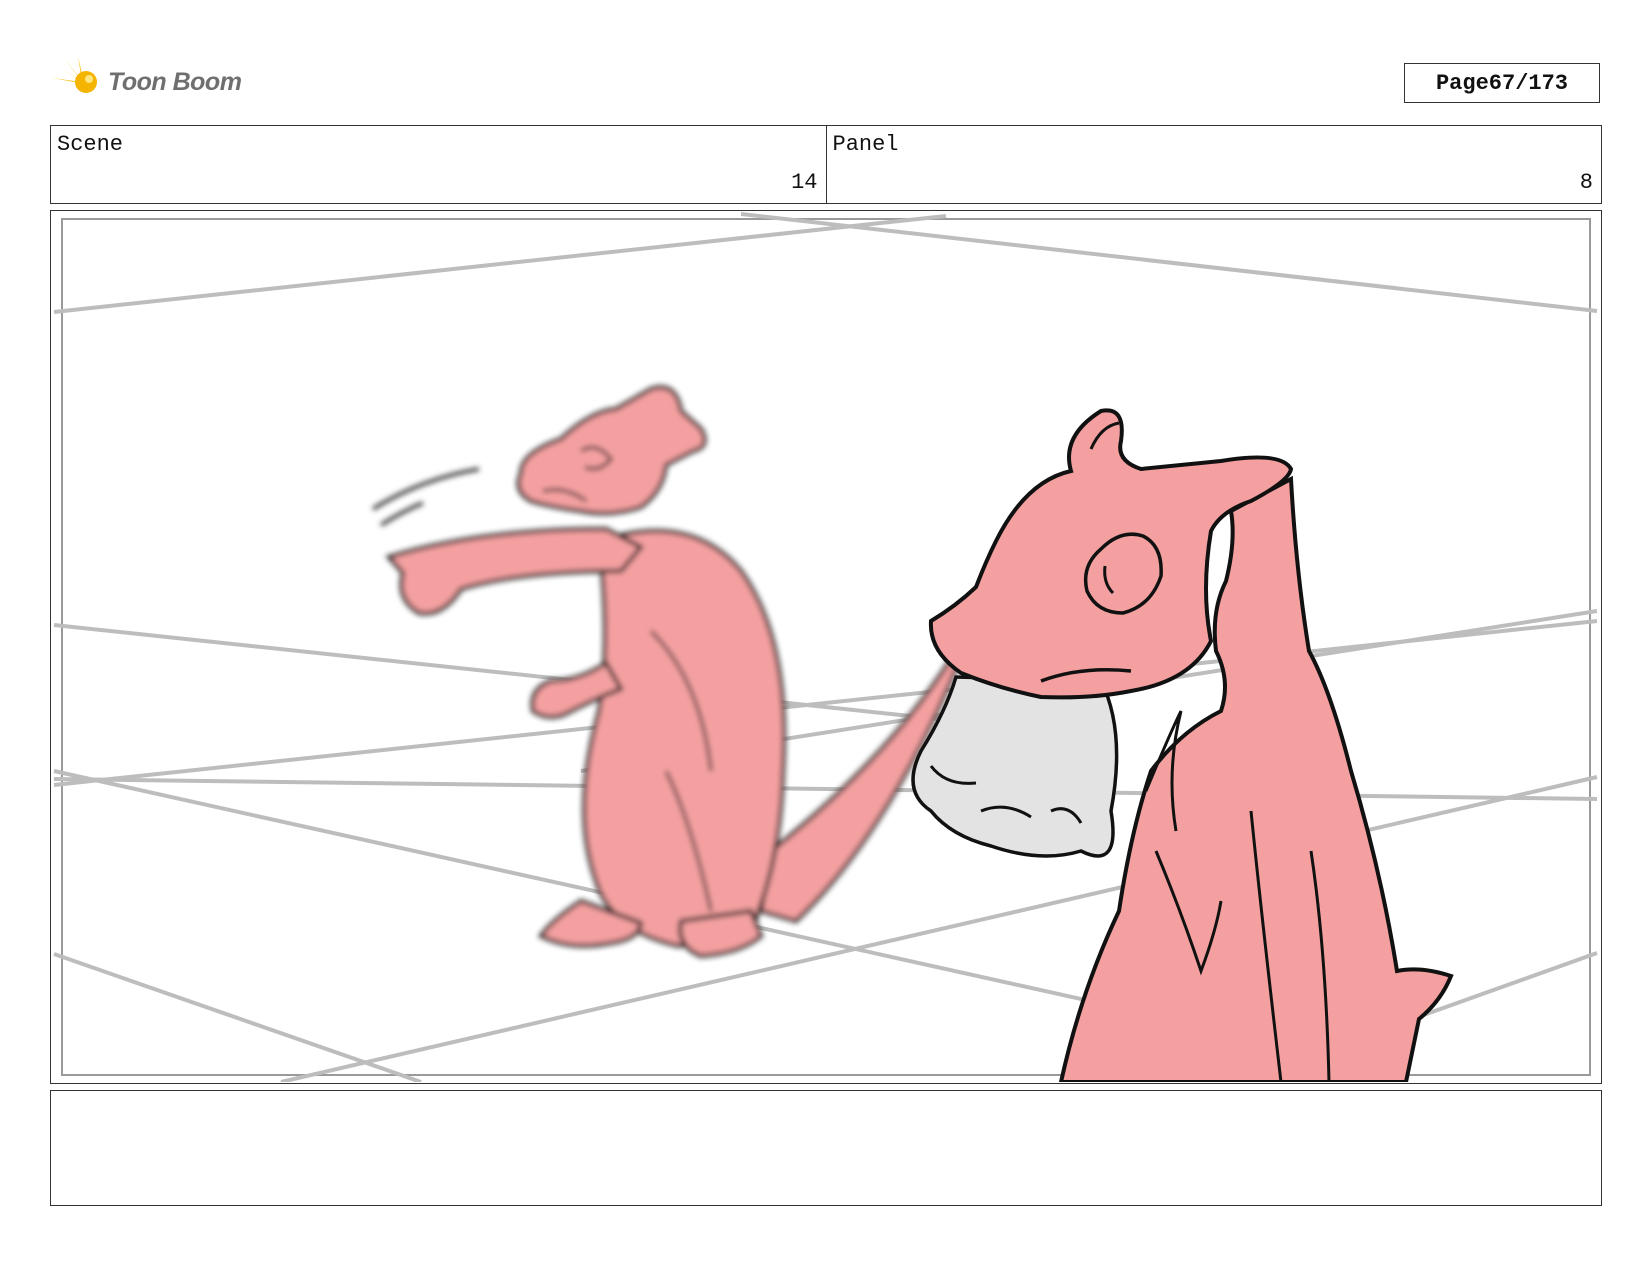  I want to click on panel-cell: Panel 8, so click(1213, 164).